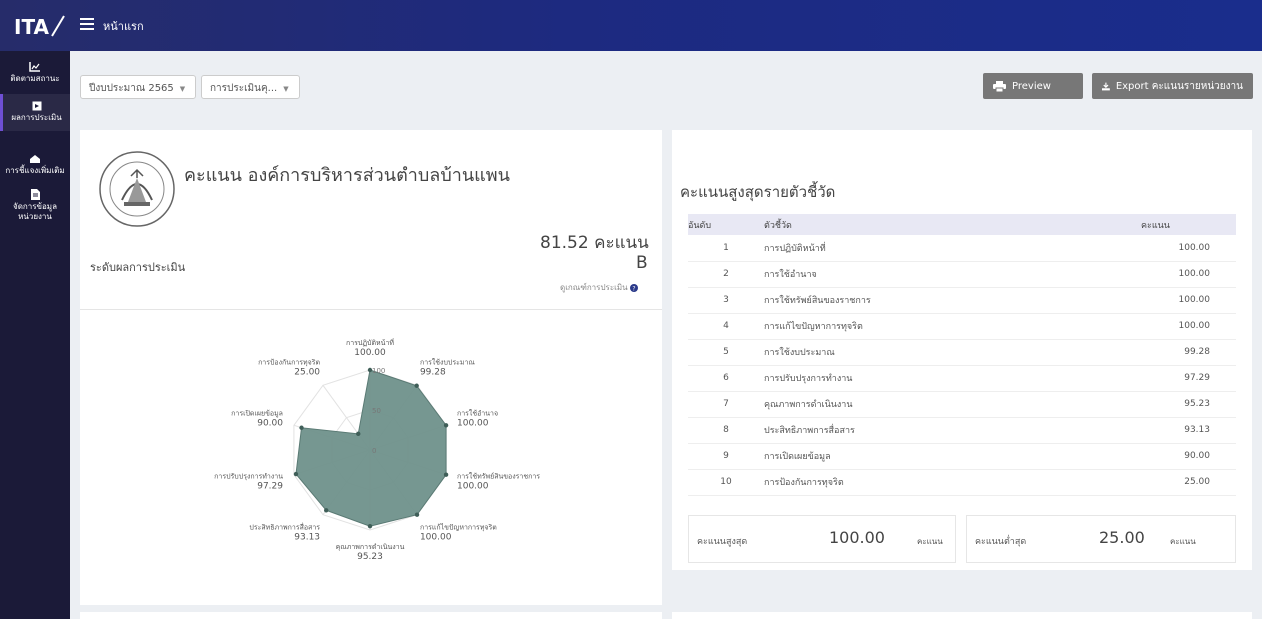 The height and width of the screenshot is (619, 1262). I want to click on column-header-rank: อันดับ, so click(726, 224).